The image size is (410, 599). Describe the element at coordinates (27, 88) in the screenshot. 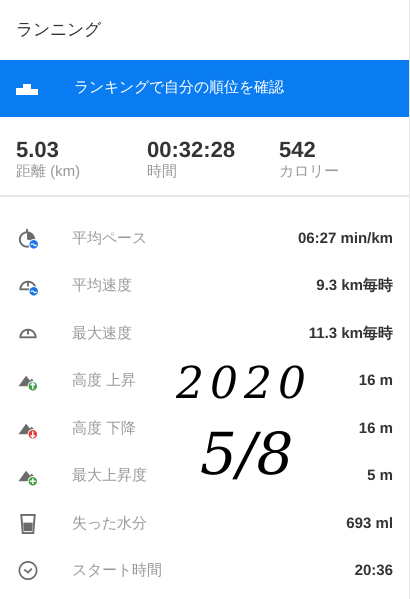

I see `podium-icon` at that location.